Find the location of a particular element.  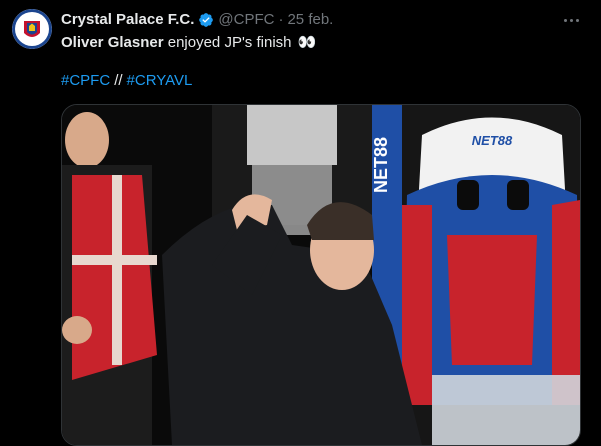

hashtag-line: #CPFC//#CRYAVL is located at coordinates (126, 81).